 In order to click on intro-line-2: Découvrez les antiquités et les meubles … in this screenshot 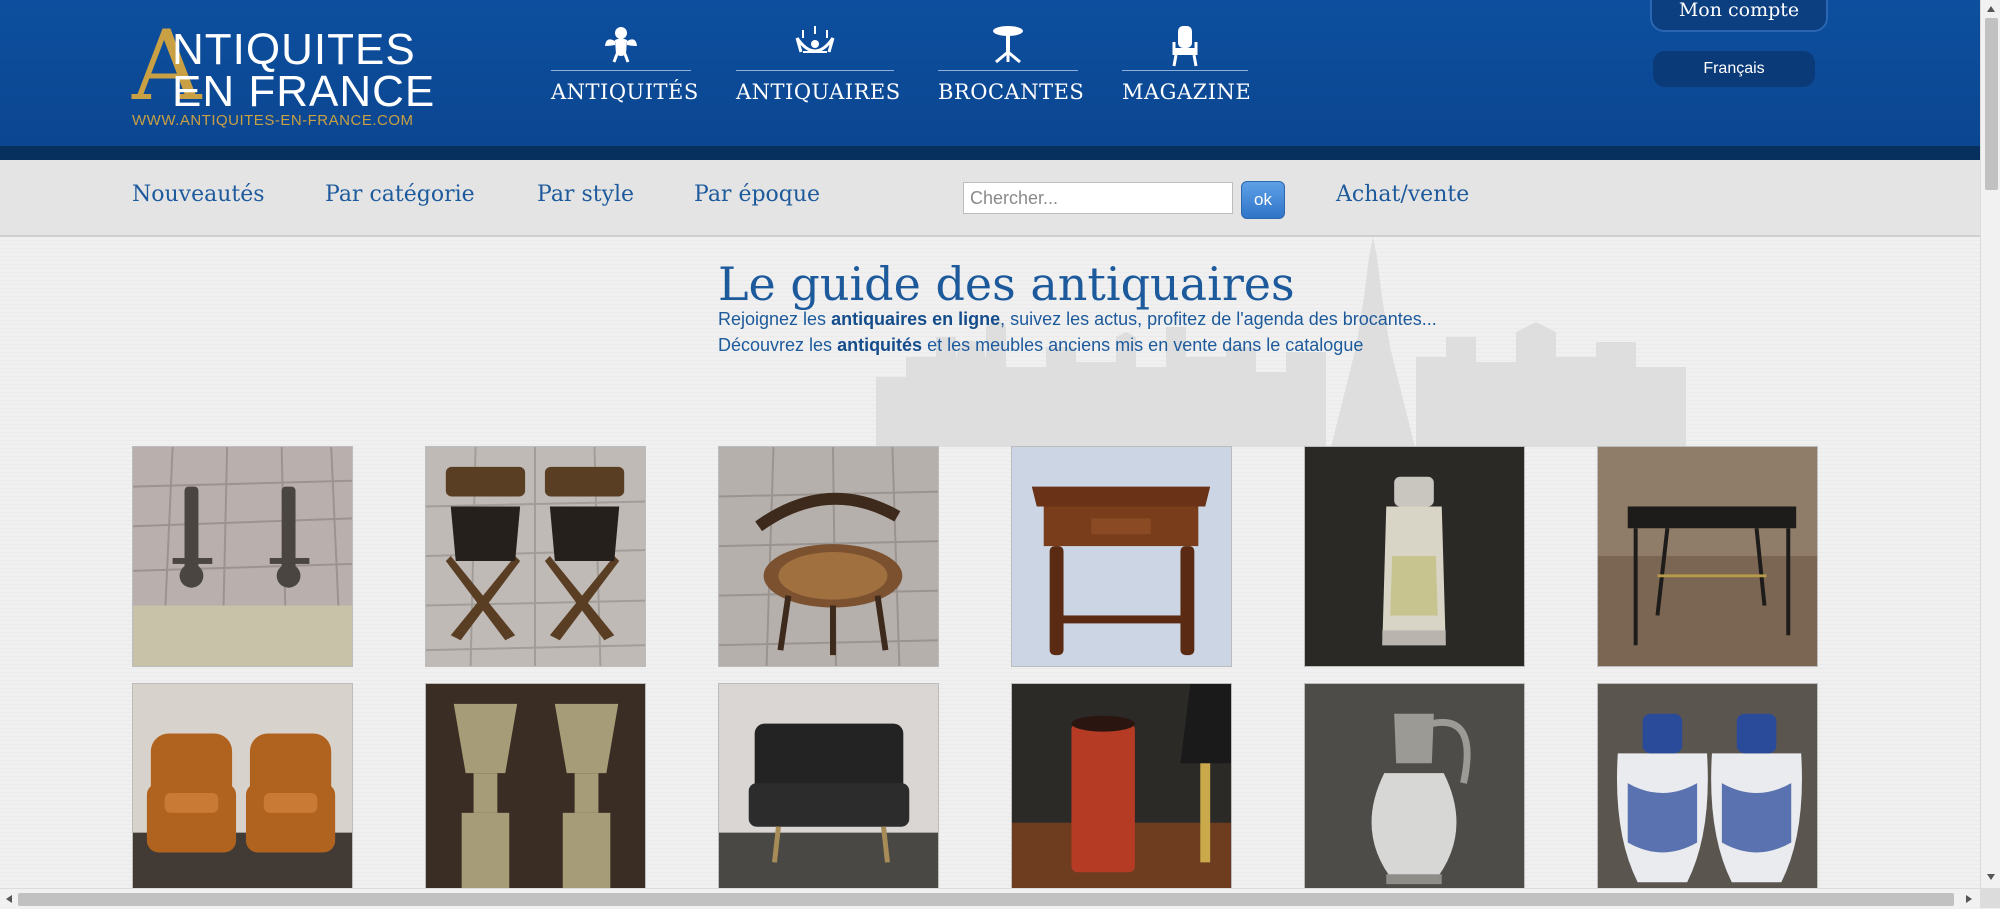, I will do `click(1041, 345)`.